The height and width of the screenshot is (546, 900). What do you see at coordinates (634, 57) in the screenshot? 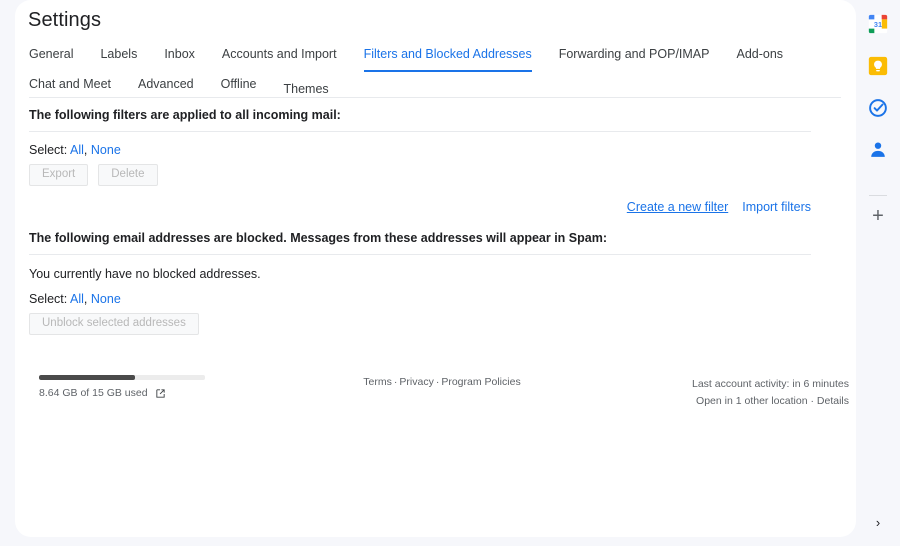
I see `tab-forwarding-and-pop-imap: Forwarding and POP/IMAP` at bounding box center [634, 57].